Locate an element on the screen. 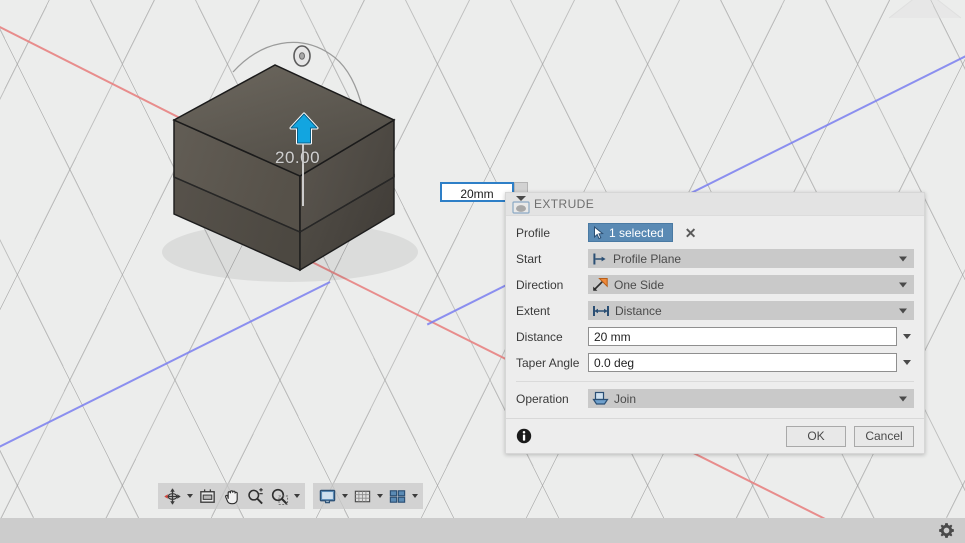  row-direction: Direction One Side is located at coordinates (715, 284).